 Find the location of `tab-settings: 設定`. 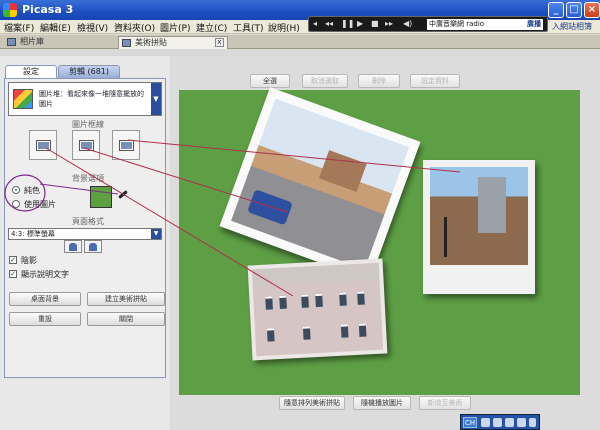

tab-settings: 設定 is located at coordinates (31, 71).